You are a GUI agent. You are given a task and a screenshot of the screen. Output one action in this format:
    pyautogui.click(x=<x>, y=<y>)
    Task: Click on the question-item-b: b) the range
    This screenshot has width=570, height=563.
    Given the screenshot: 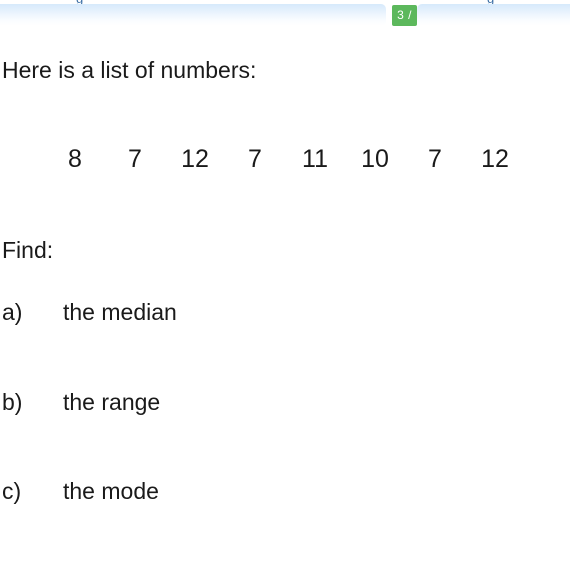 What is the action you would take?
    pyautogui.click(x=272, y=402)
    